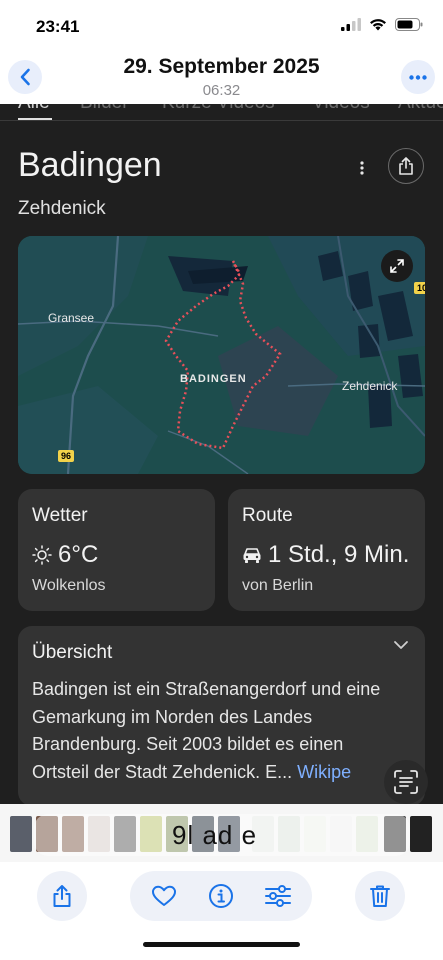 The width and height of the screenshot is (443, 960). What do you see at coordinates (378, 25) in the screenshot?
I see `wifi-icon` at bounding box center [378, 25].